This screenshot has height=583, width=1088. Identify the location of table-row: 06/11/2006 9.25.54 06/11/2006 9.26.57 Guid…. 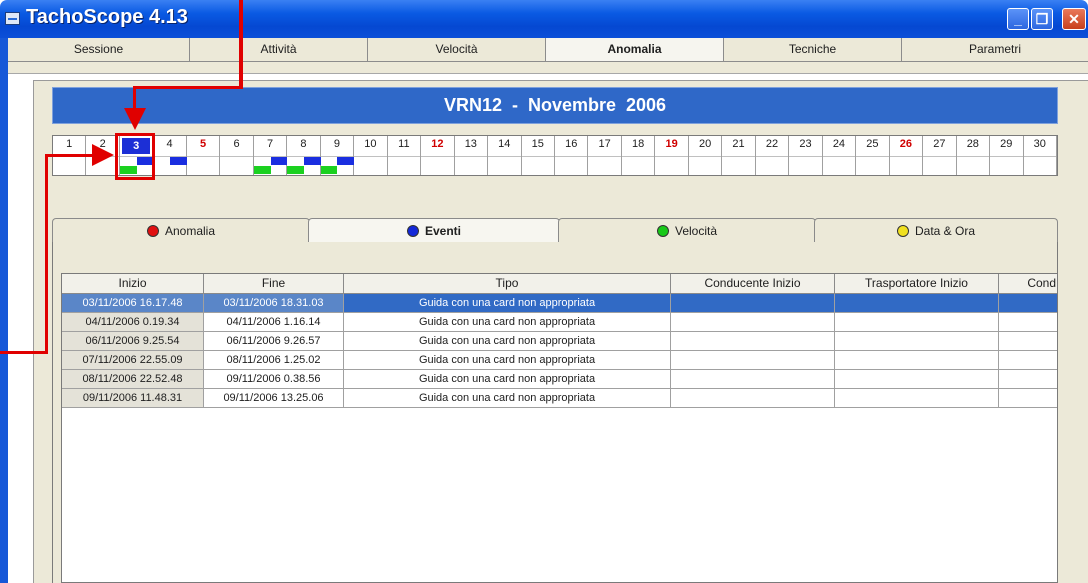
(559, 341).